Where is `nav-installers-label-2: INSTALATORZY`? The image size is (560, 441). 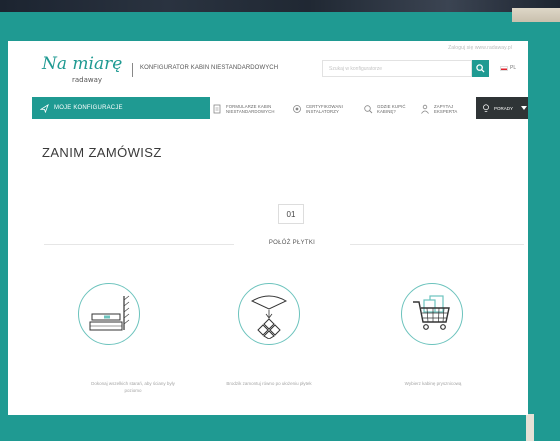 nav-installers-label-2: INSTALATORZY is located at coordinates (322, 111).